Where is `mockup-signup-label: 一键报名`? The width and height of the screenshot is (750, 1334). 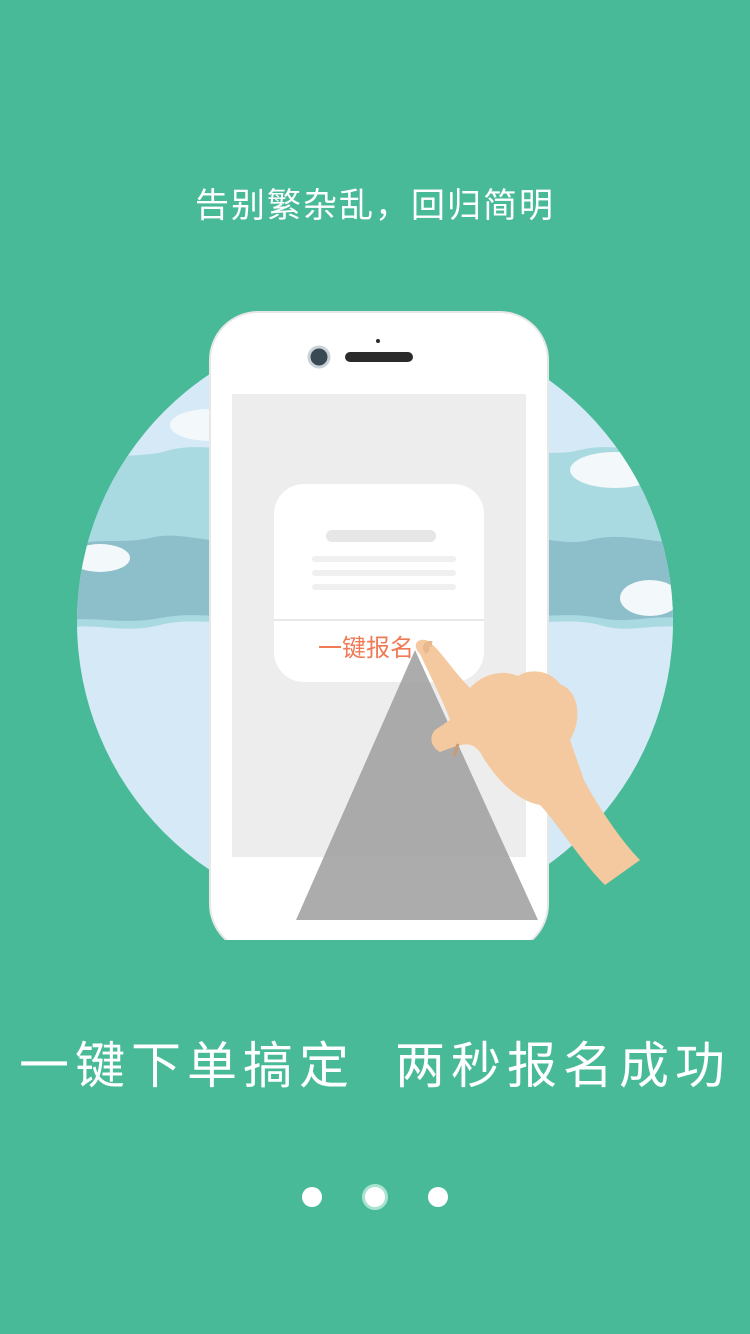 mockup-signup-label: 一键报名 is located at coordinates (366, 648).